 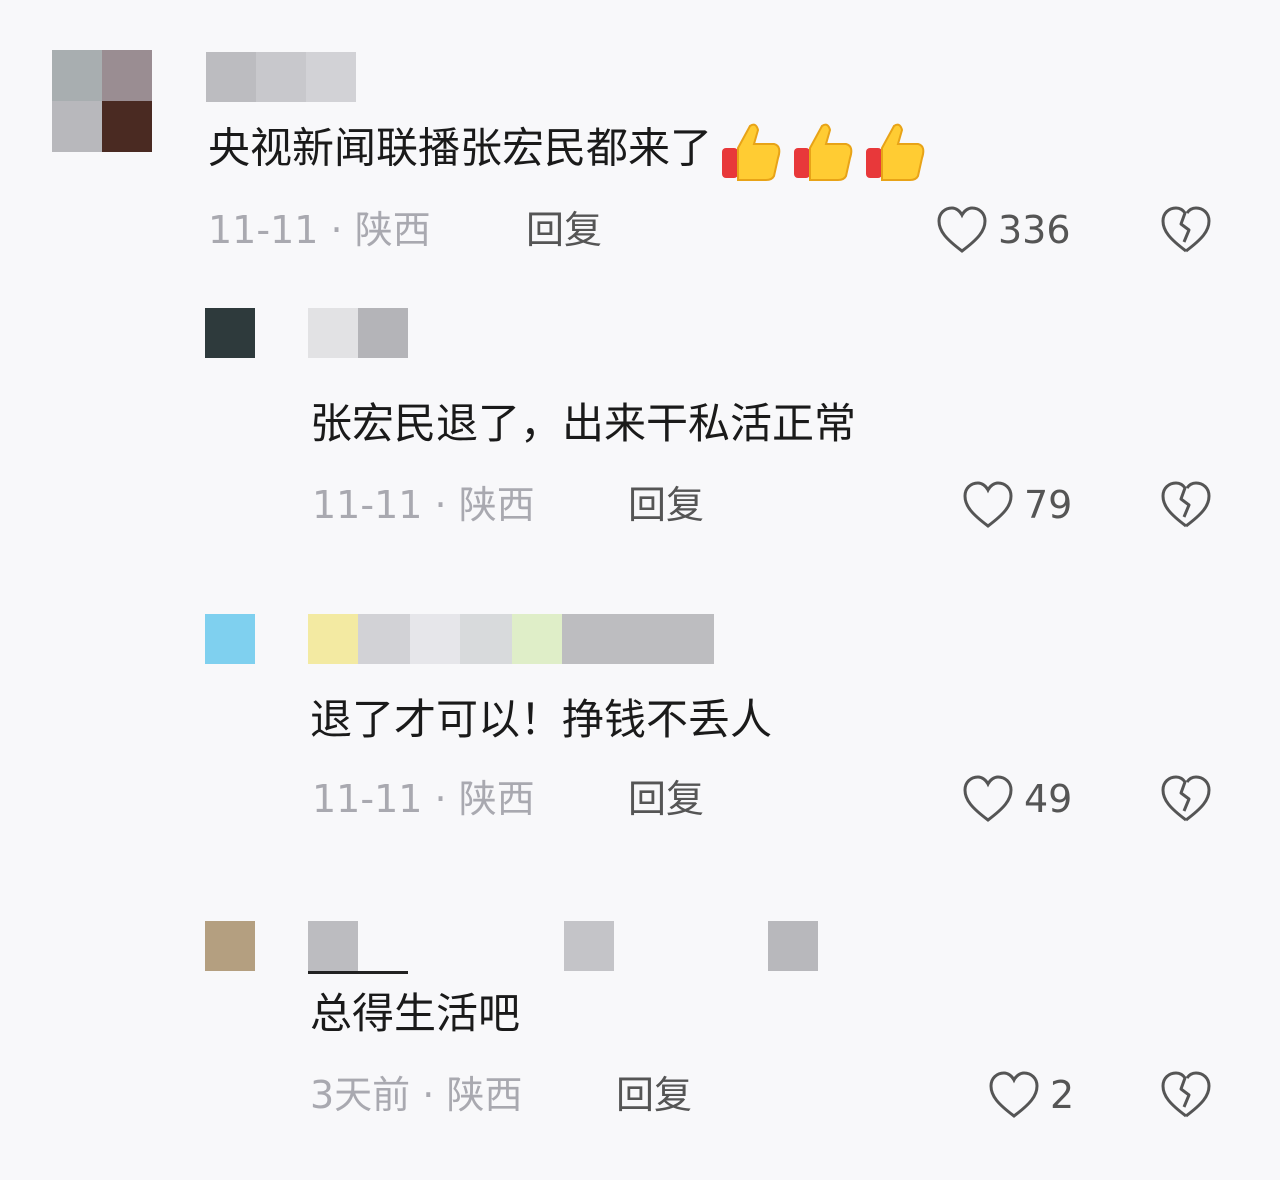 I want to click on like-button: 49, so click(x=1017, y=799).